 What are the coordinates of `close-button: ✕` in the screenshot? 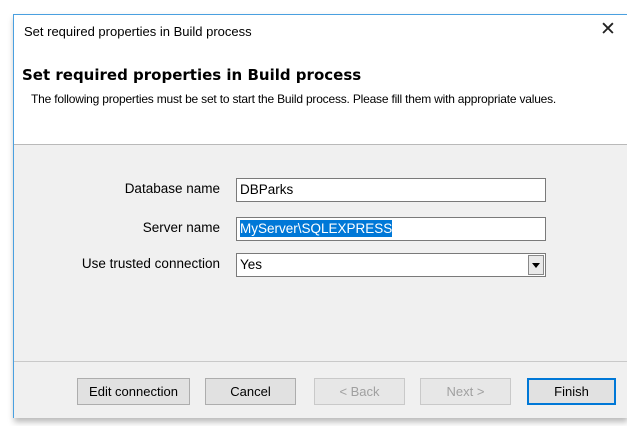 It's located at (608, 29).